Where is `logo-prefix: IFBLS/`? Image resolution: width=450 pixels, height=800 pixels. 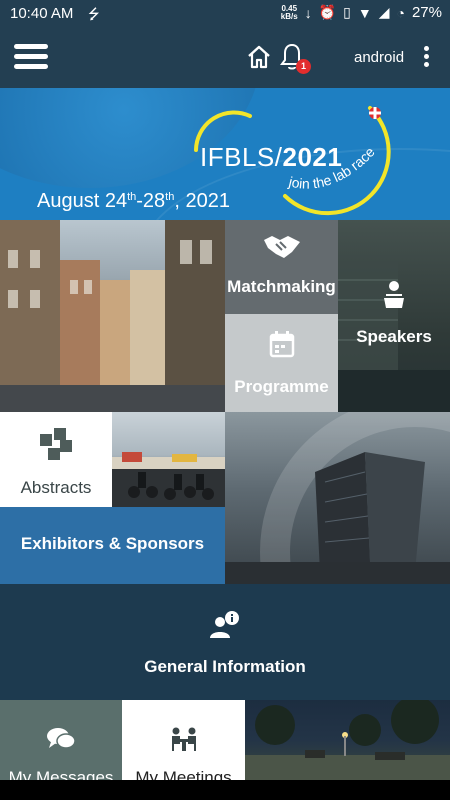 logo-prefix: IFBLS/ is located at coordinates (241, 157).